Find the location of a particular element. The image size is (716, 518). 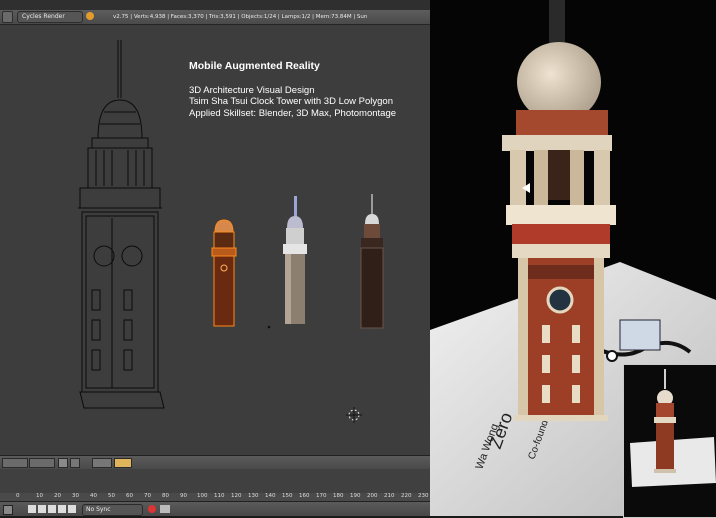

select-menu-button is located at coordinates (42, 463).